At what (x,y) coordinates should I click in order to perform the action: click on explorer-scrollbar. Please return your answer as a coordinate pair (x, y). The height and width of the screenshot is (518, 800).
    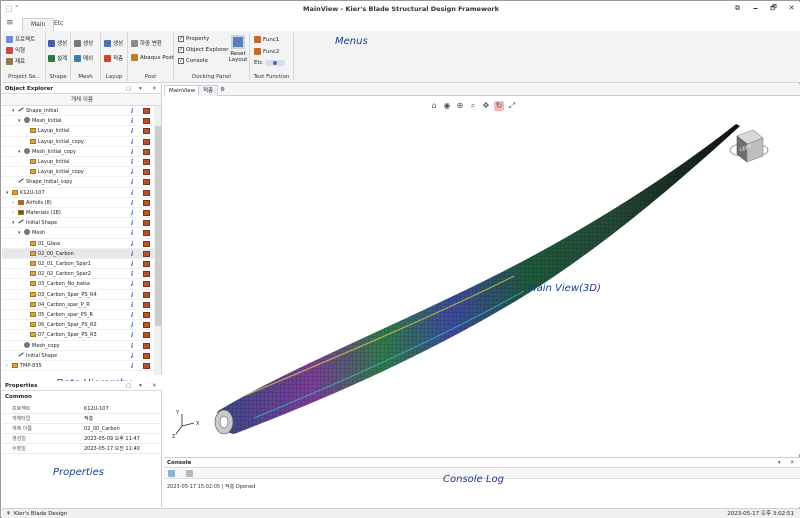
    Looking at the image, I should click on (157, 240).